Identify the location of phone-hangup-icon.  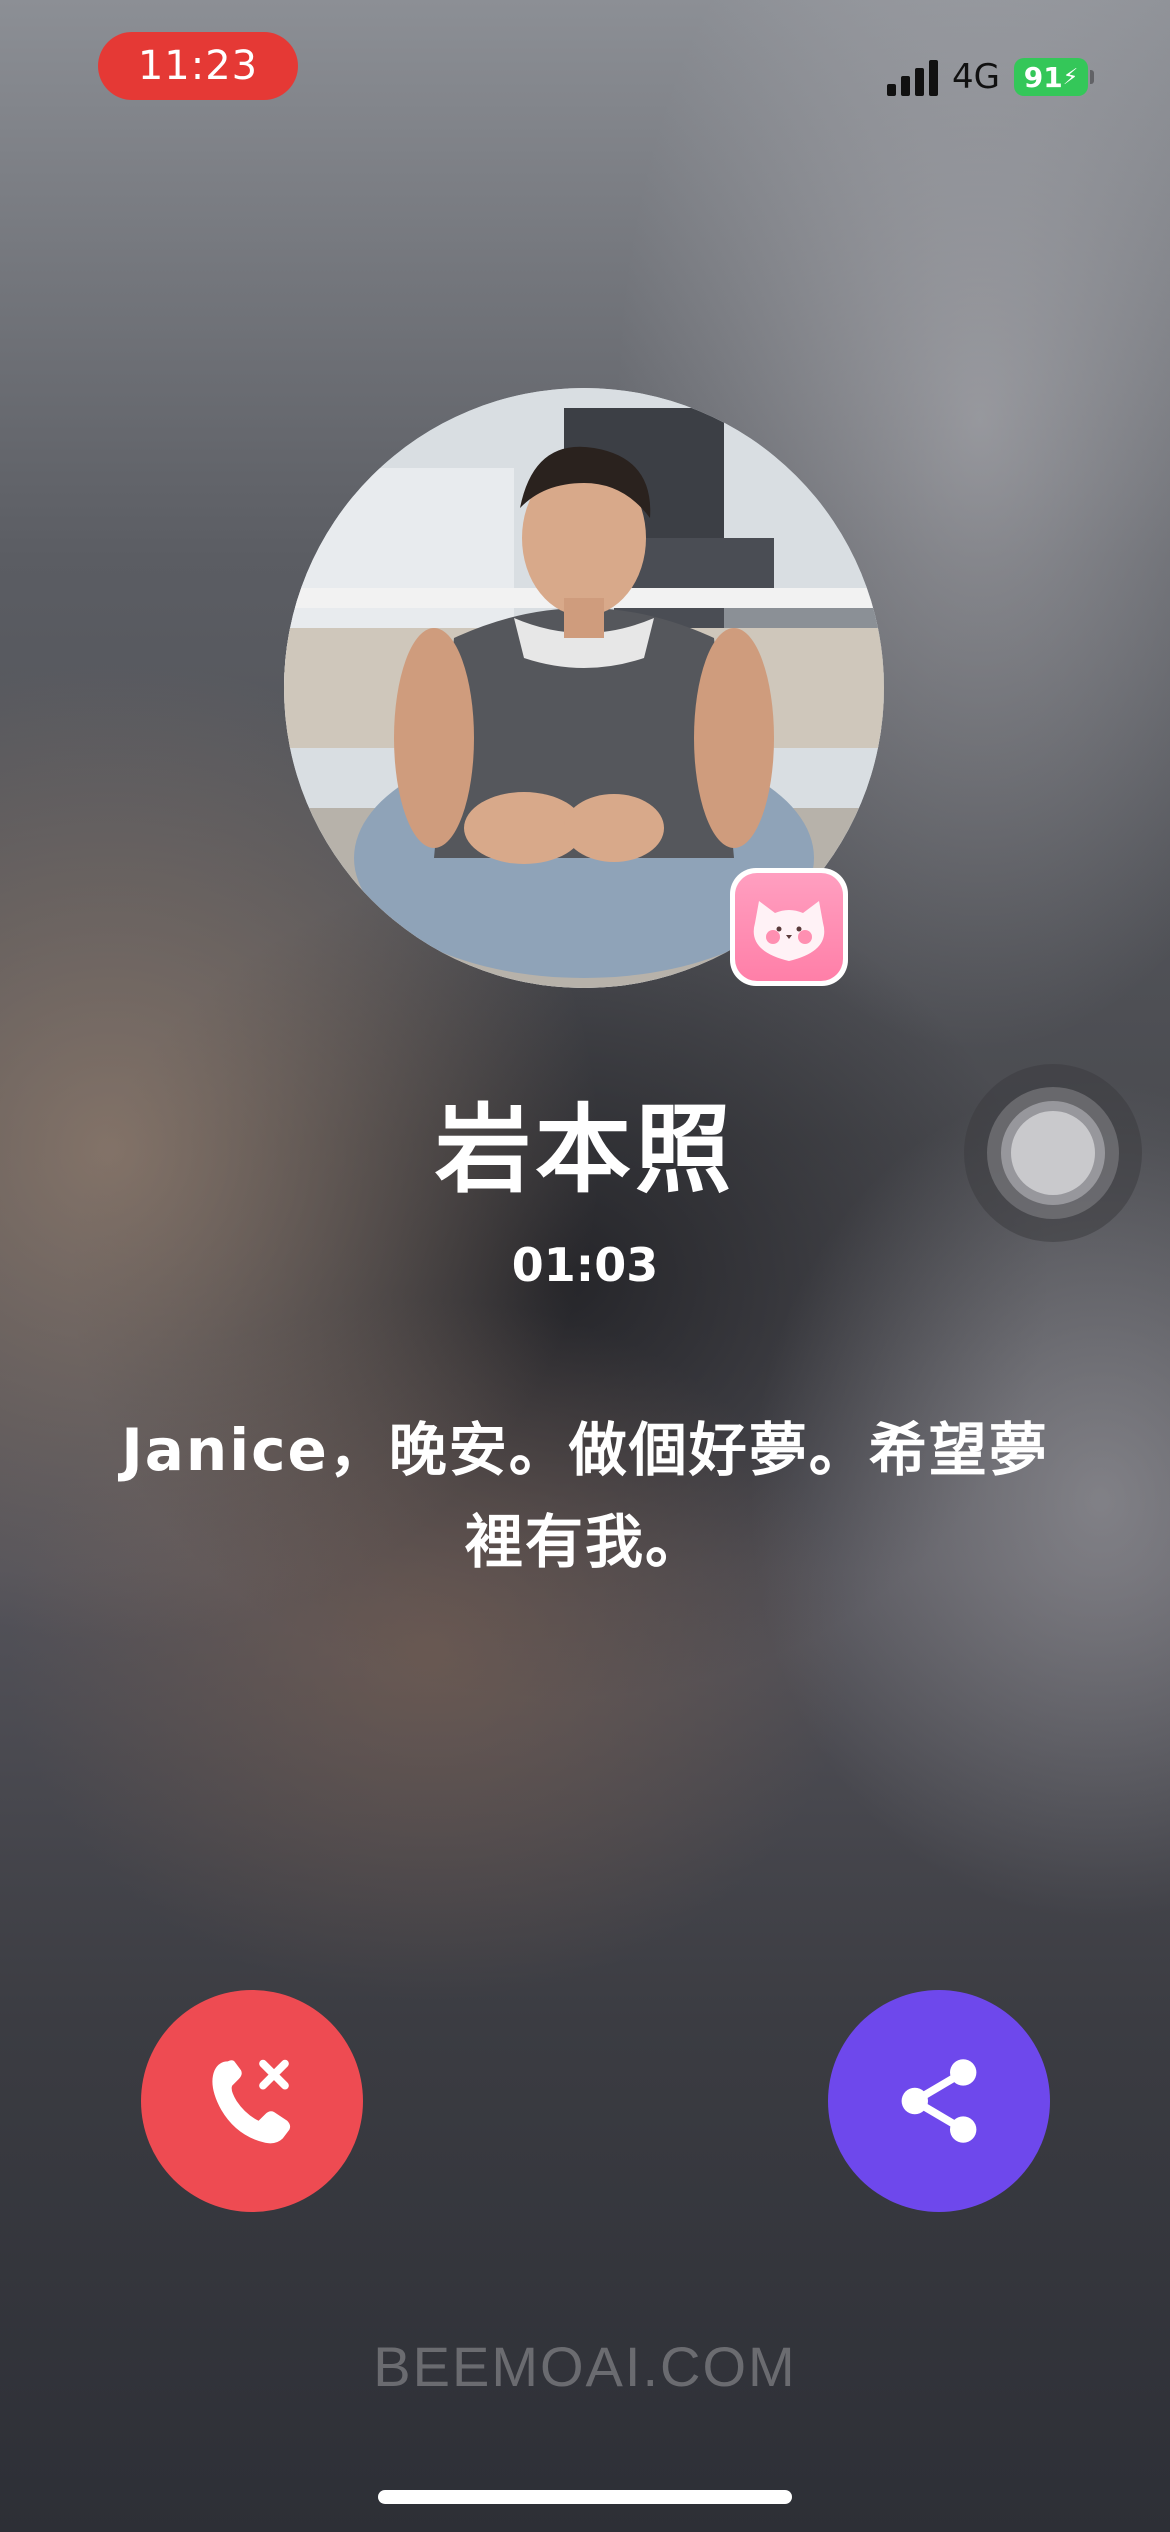
(251, 2101).